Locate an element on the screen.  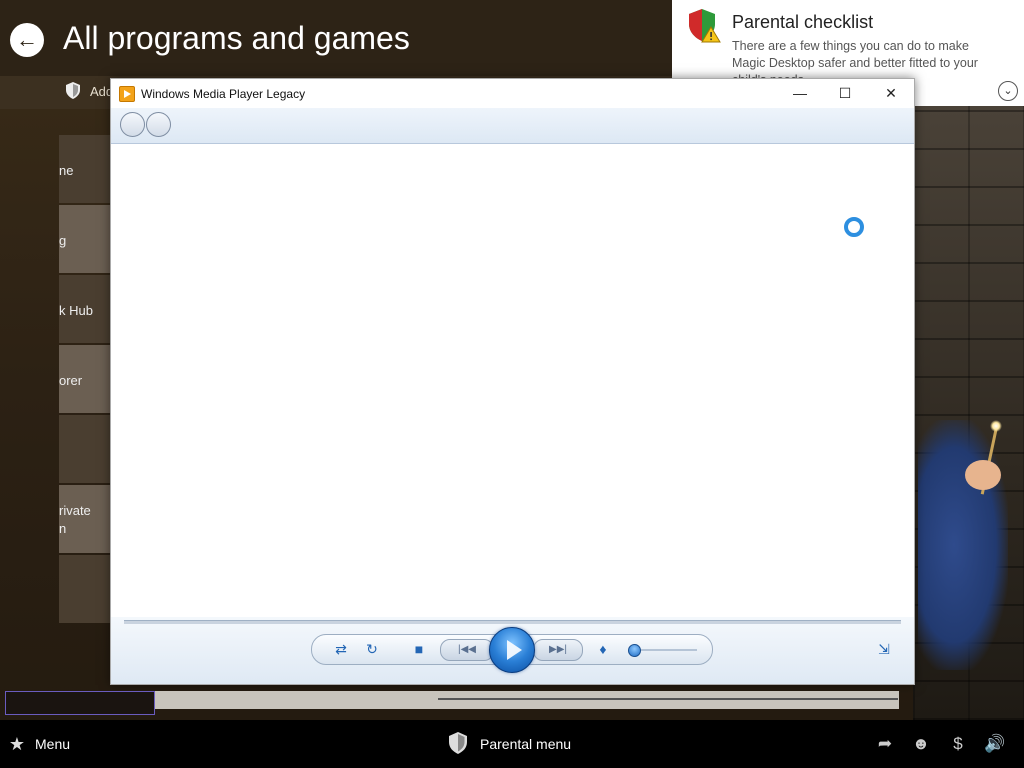
wizard-menu-icon: ★ is located at coordinates (17, 744).